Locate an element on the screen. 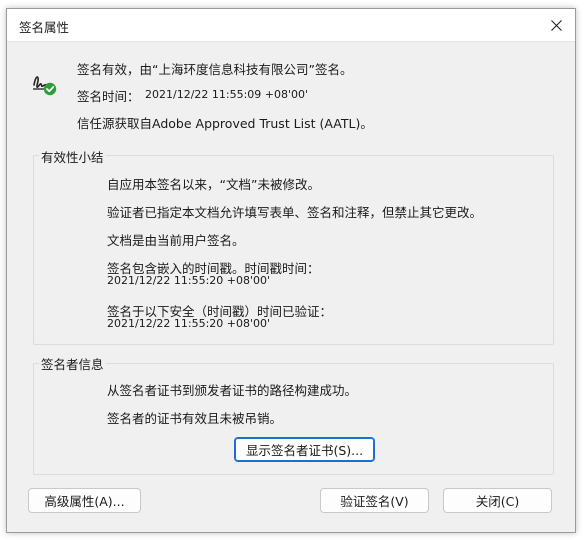 This screenshot has width=585, height=540. validity-signed-by-user-text: 文档是由当前用户签名。 is located at coordinates (176, 240).